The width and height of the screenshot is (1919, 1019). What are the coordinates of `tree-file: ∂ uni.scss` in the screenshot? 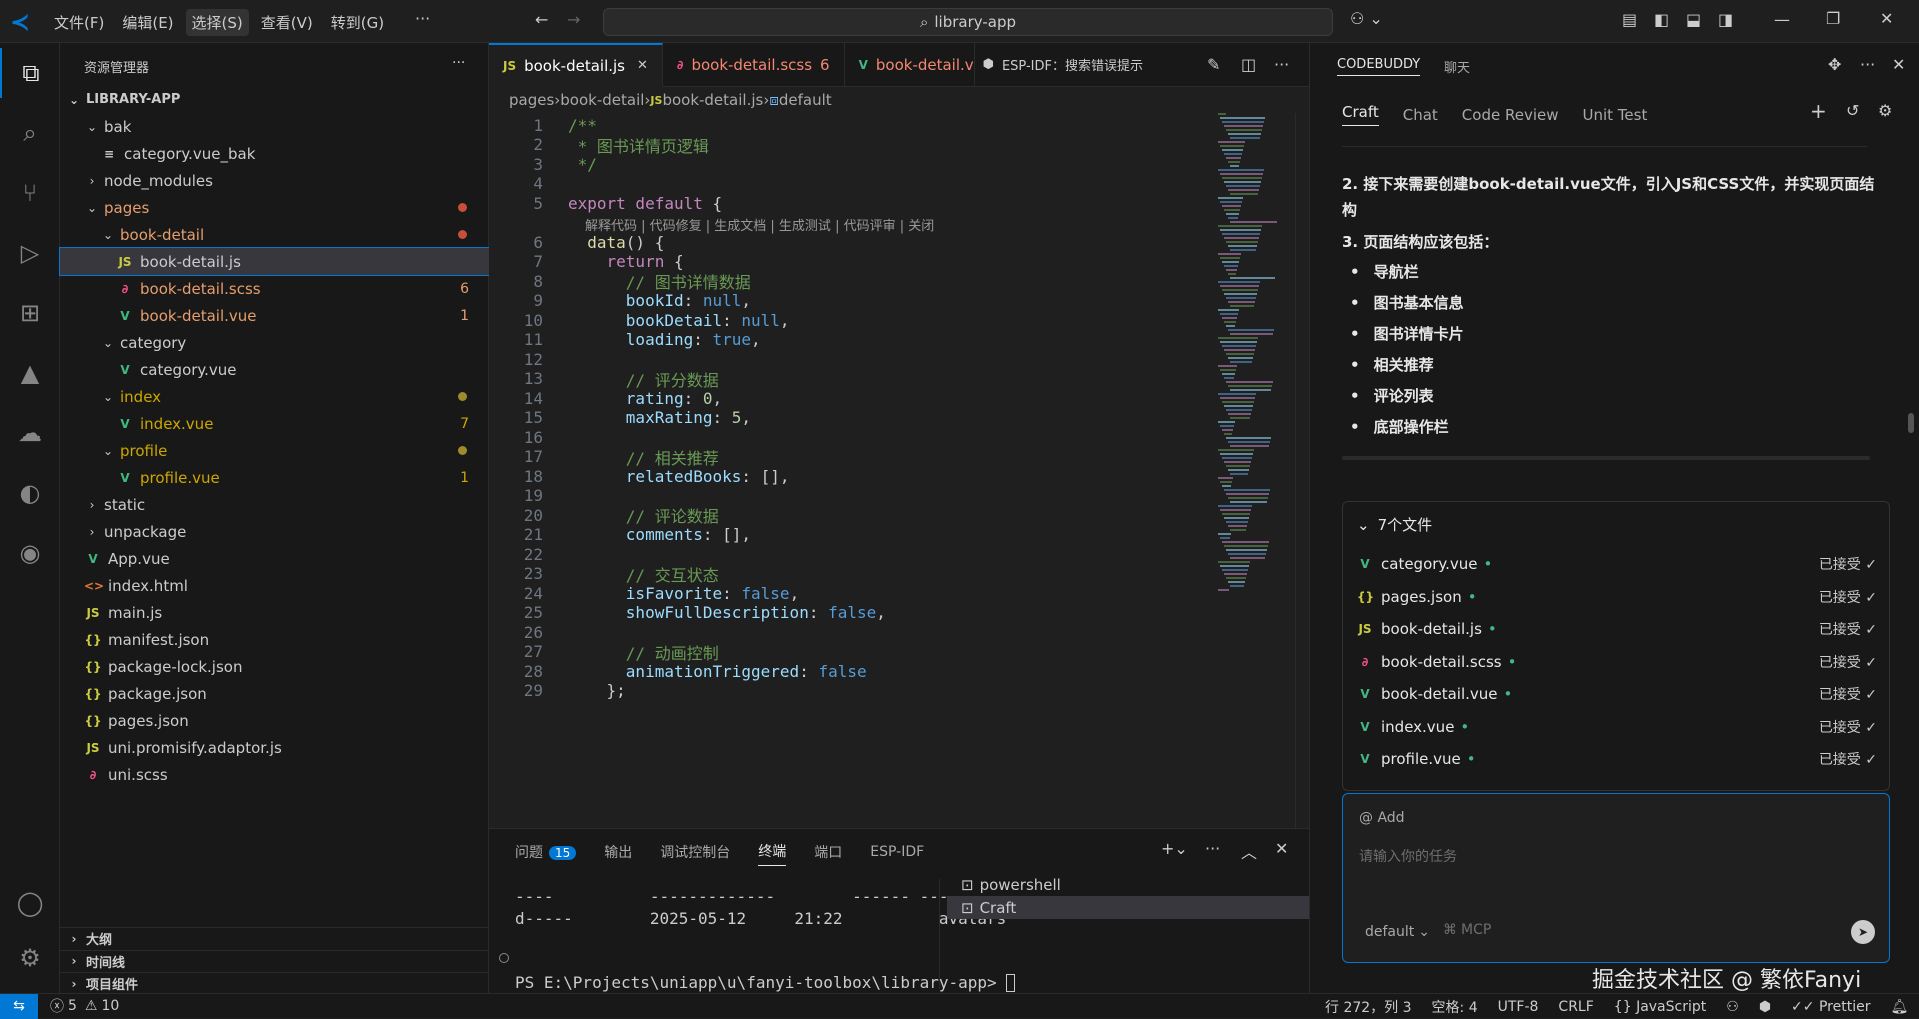 It's located at (274, 774).